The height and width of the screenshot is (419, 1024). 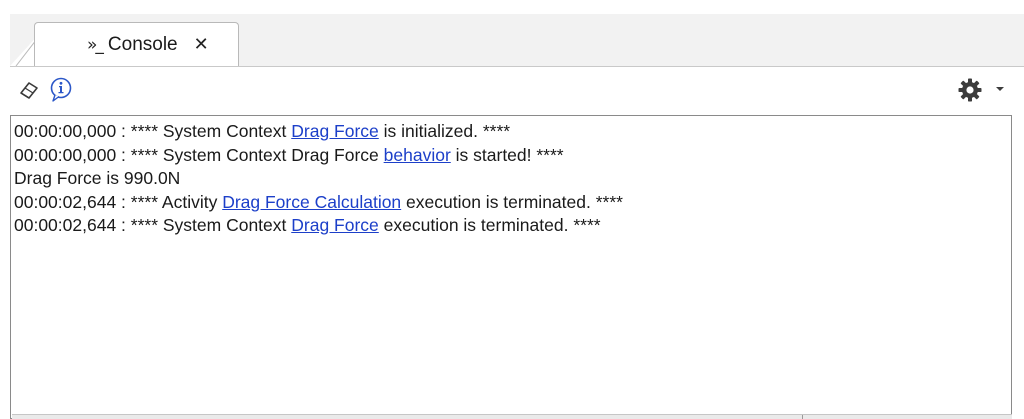 I want to click on settings-dropdown-toggle, so click(x=1000, y=89).